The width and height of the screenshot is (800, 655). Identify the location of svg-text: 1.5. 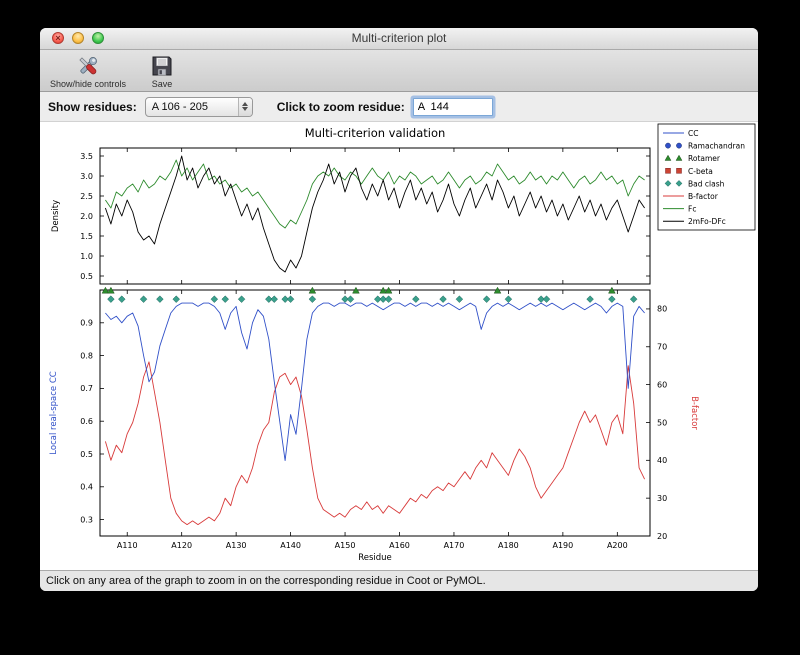
(86, 236).